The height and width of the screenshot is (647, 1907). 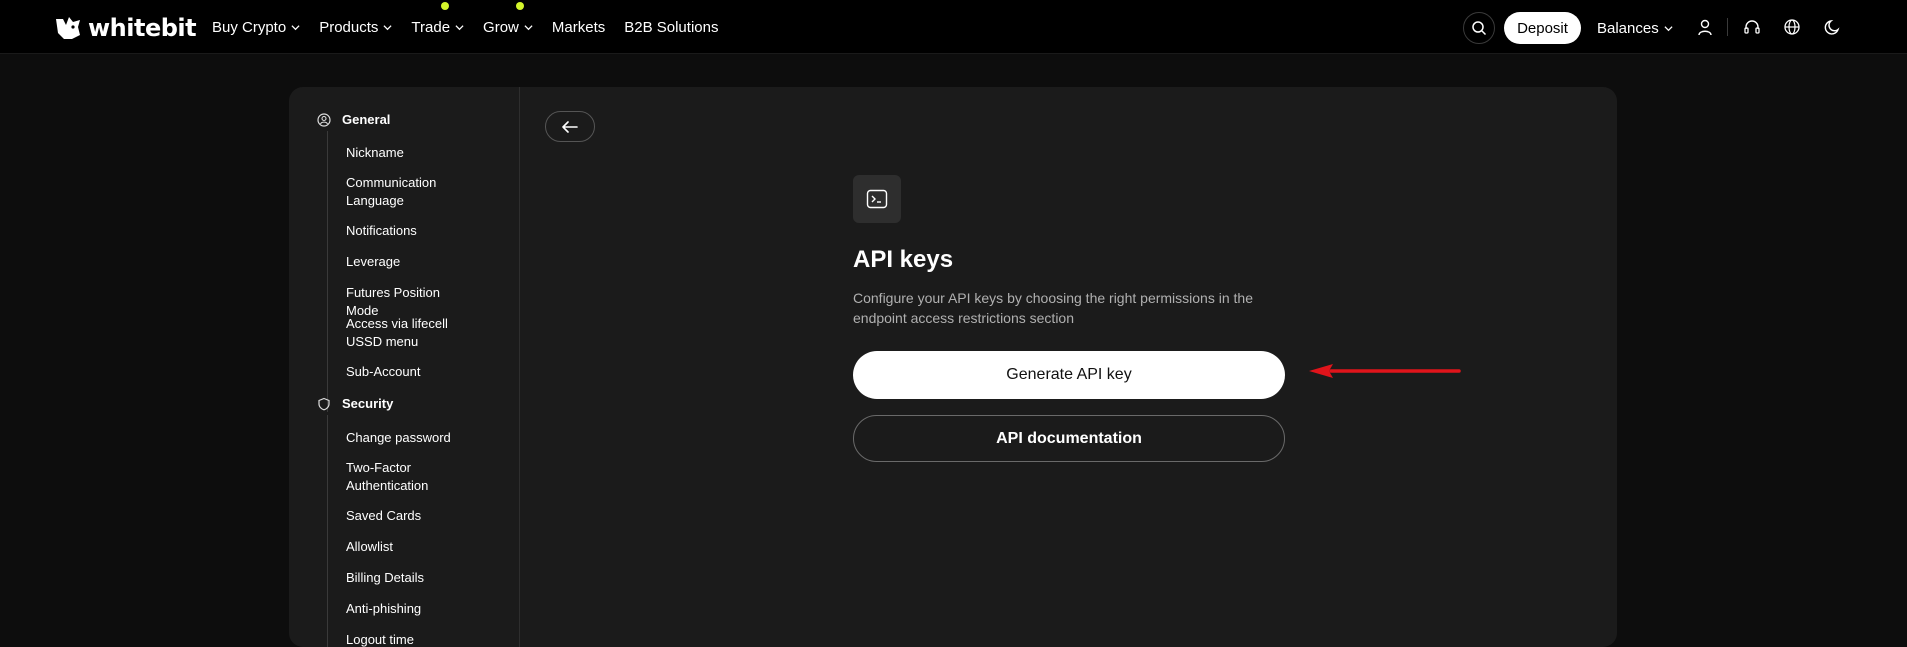 I want to click on deposit-button: Deposit, so click(x=1542, y=28).